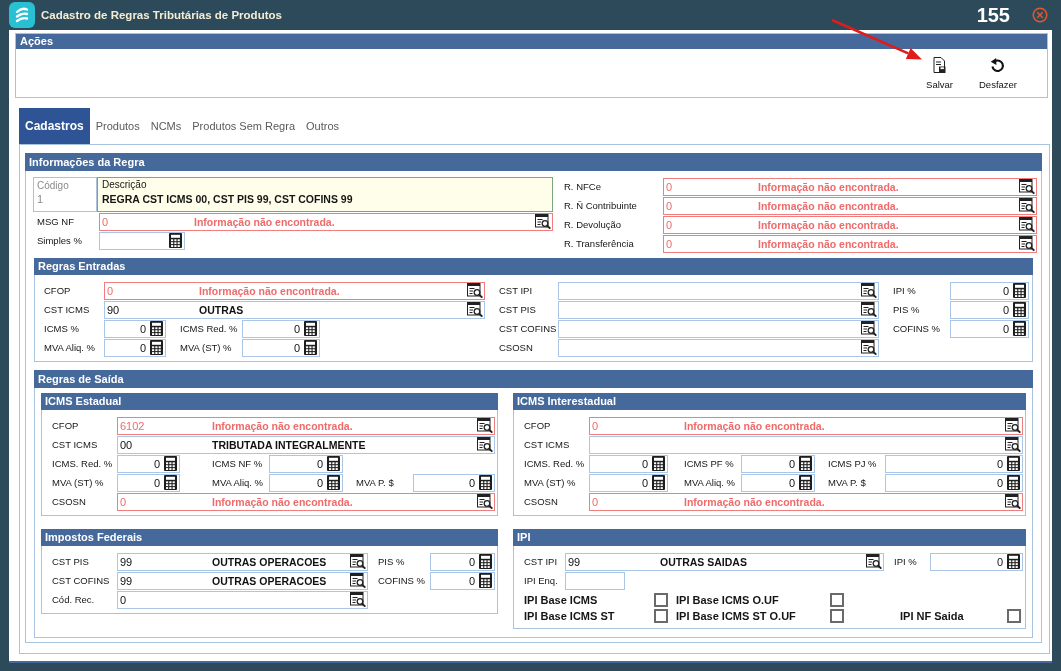  I want to click on code-text: 0, so click(595, 425).